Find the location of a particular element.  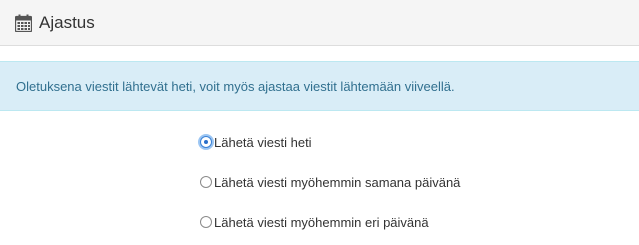

radio-button-send-now is located at coordinates (206, 142).